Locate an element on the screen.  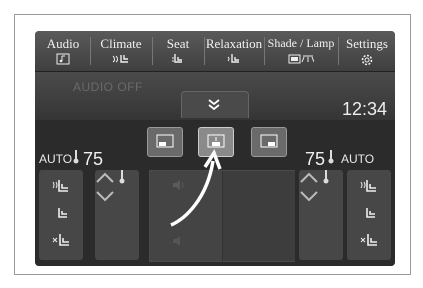
tab-settings: Settings is located at coordinates (367, 51).